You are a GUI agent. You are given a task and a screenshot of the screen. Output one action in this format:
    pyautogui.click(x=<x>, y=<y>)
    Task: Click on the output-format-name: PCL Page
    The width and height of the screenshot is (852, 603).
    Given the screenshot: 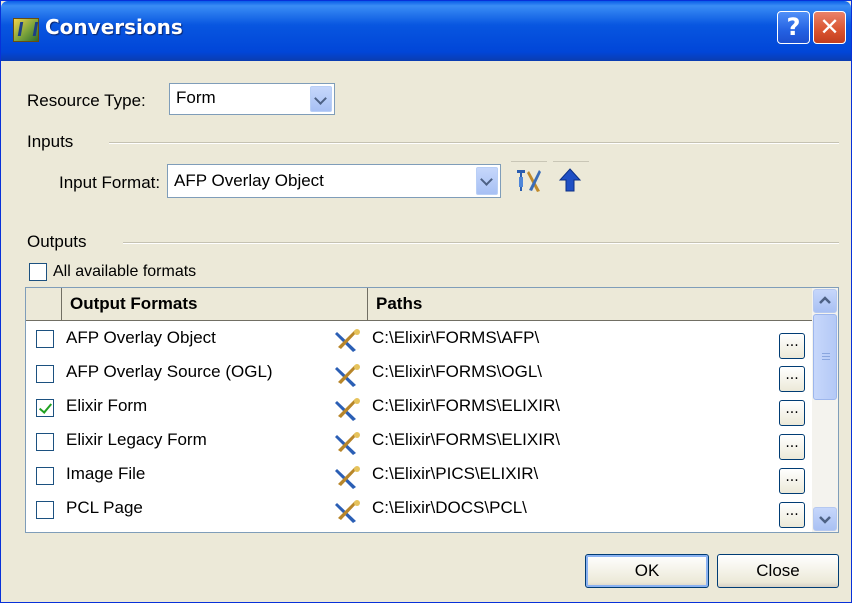 What is the action you would take?
    pyautogui.click(x=104, y=507)
    